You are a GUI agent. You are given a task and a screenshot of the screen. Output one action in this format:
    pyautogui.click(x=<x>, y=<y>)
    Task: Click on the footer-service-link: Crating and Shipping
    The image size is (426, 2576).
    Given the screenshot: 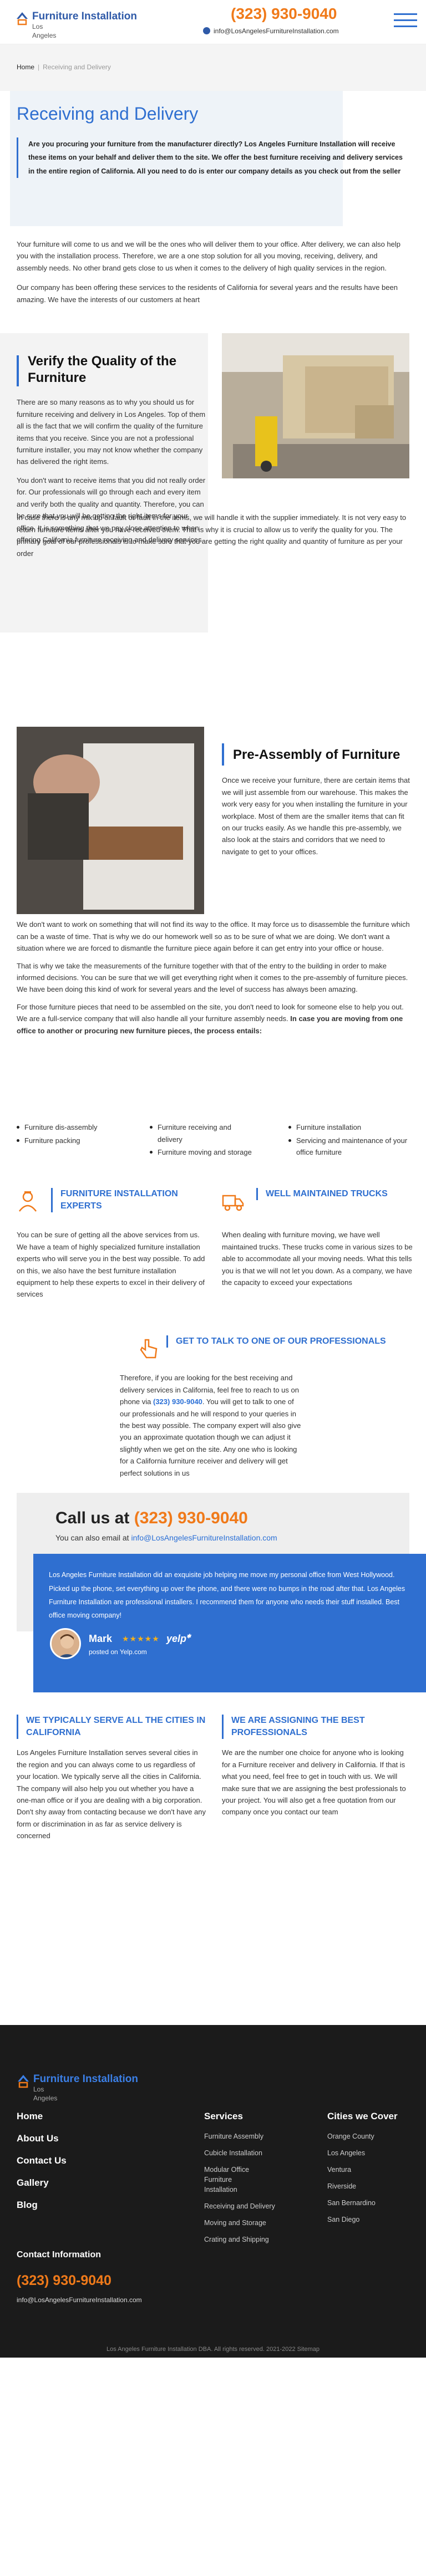 What is the action you would take?
    pyautogui.click(x=259, y=2240)
    